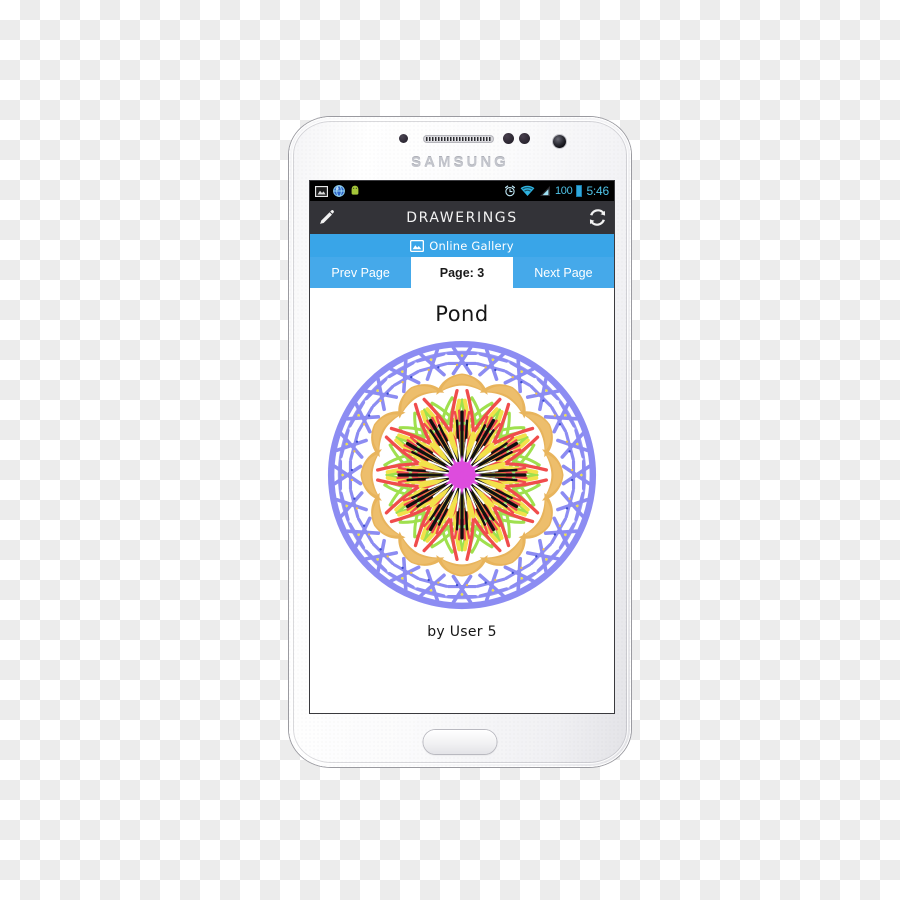 Image resolution: width=900 pixels, height=900 pixels. Describe the element at coordinates (355, 190) in the screenshot. I see `android-icon` at that location.